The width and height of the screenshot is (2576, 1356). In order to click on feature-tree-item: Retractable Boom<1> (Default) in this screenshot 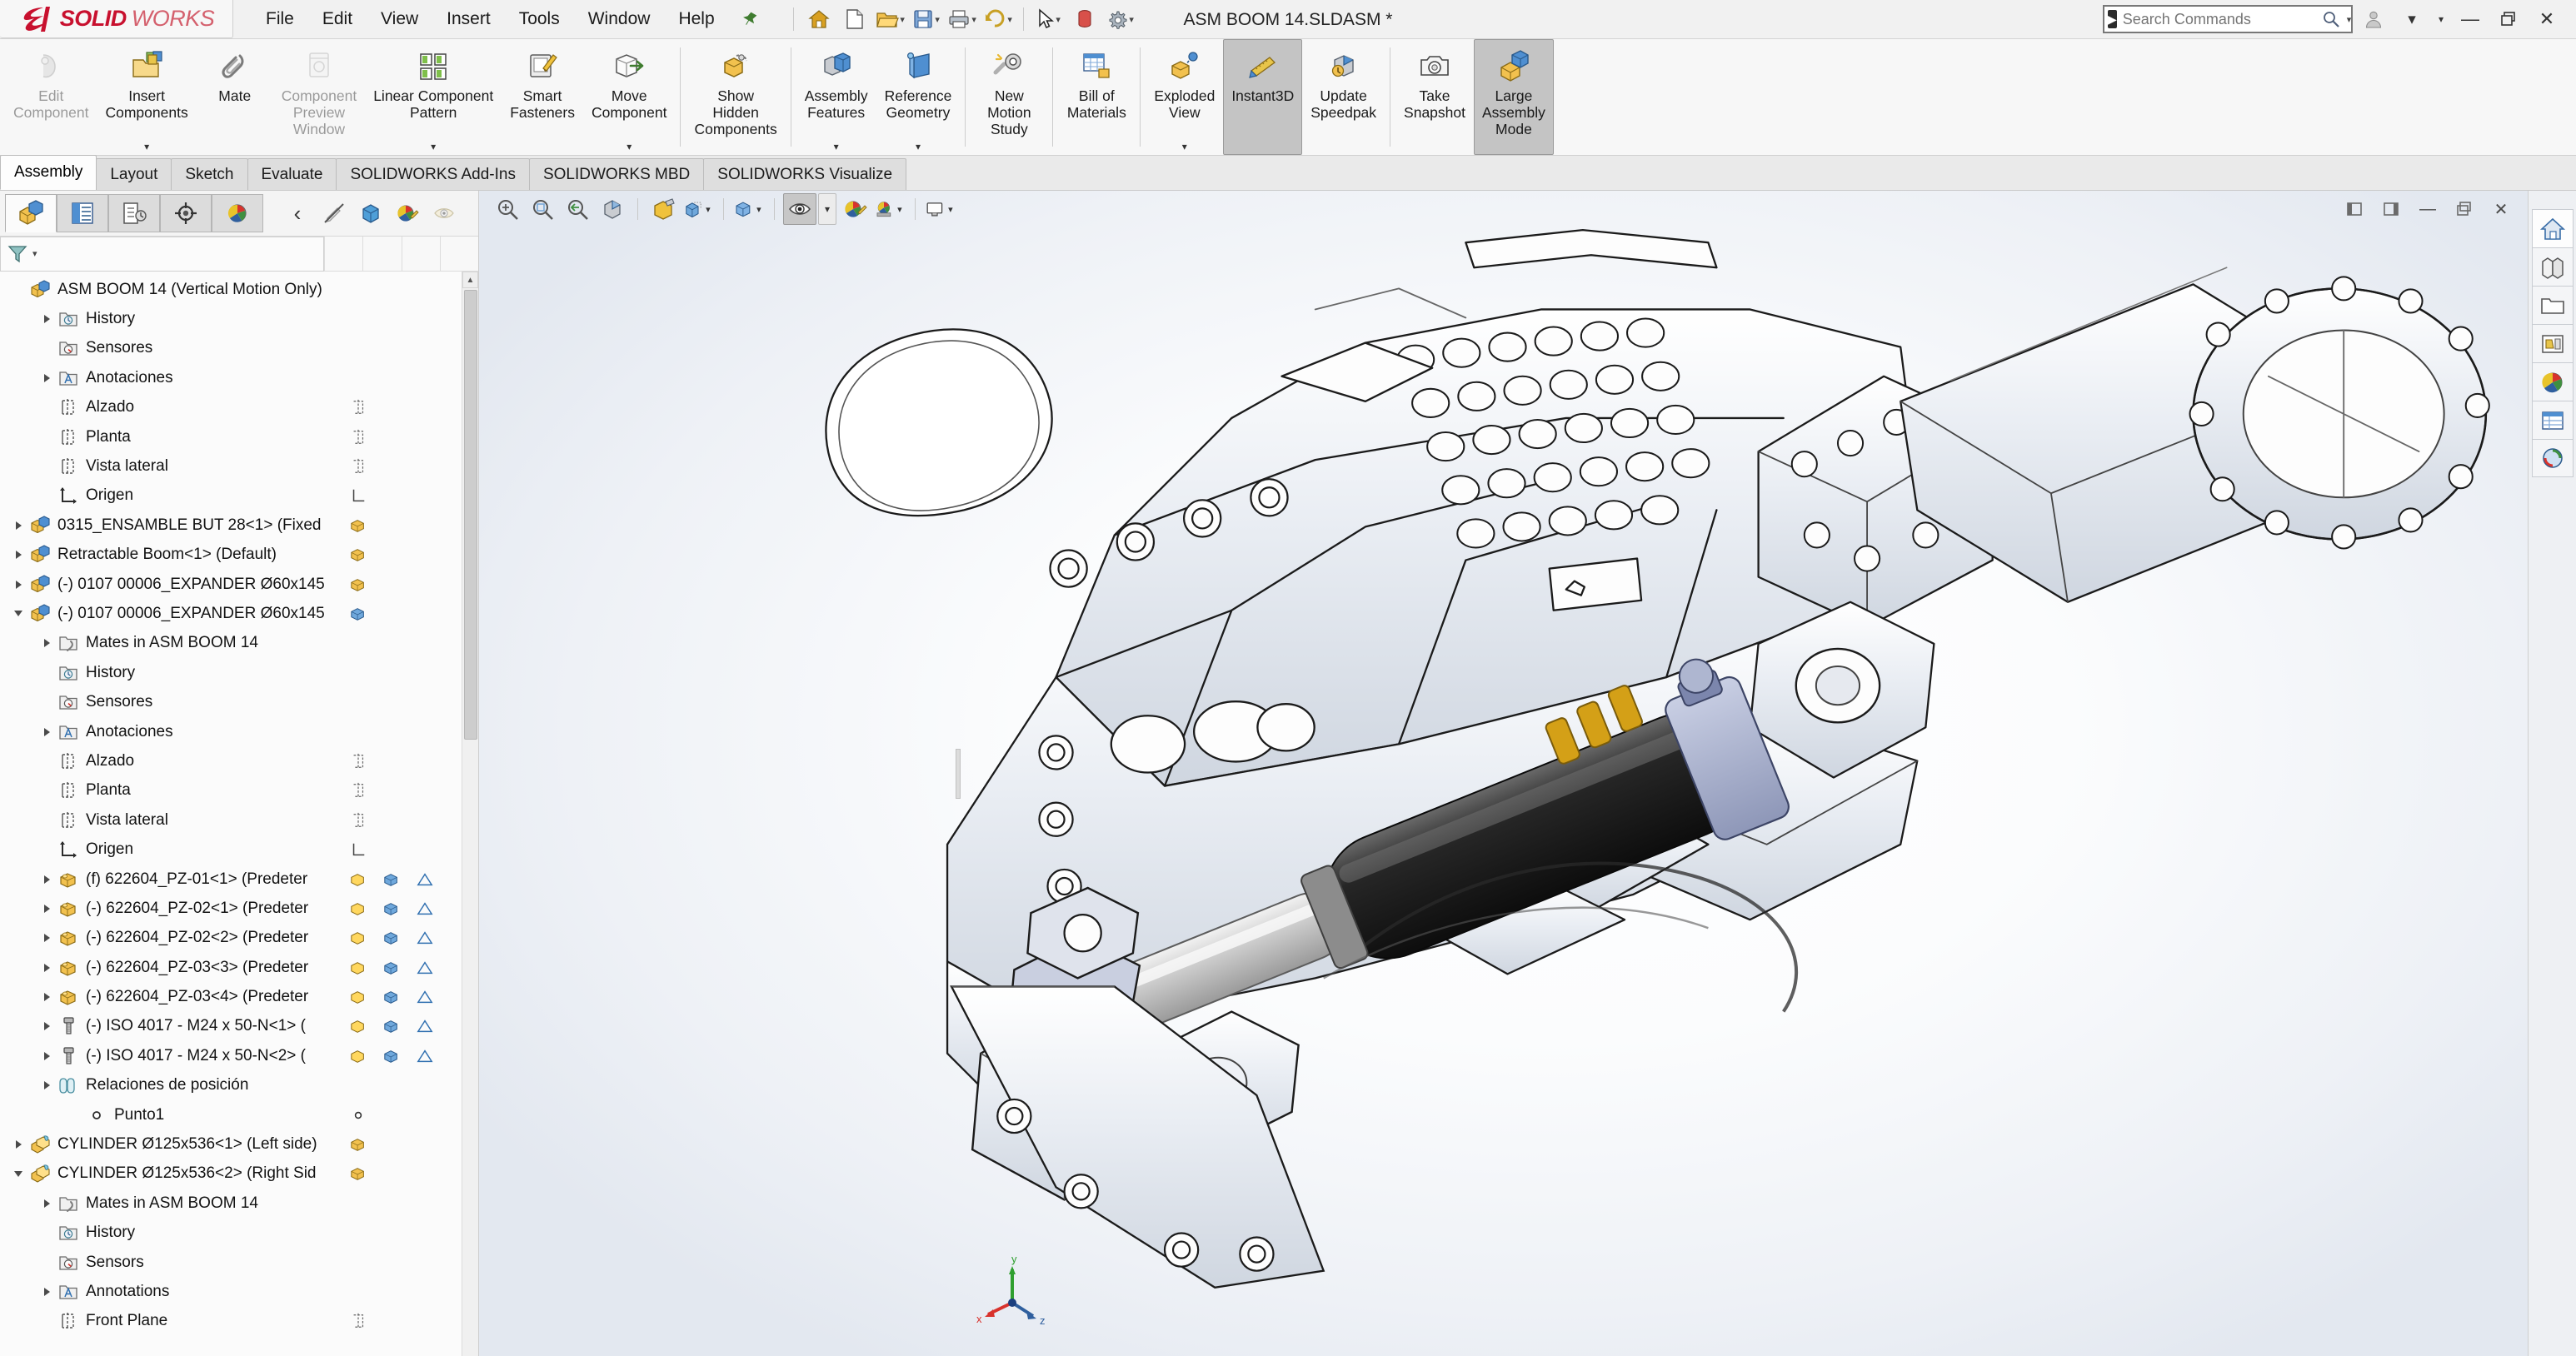, I will do `click(239, 555)`.